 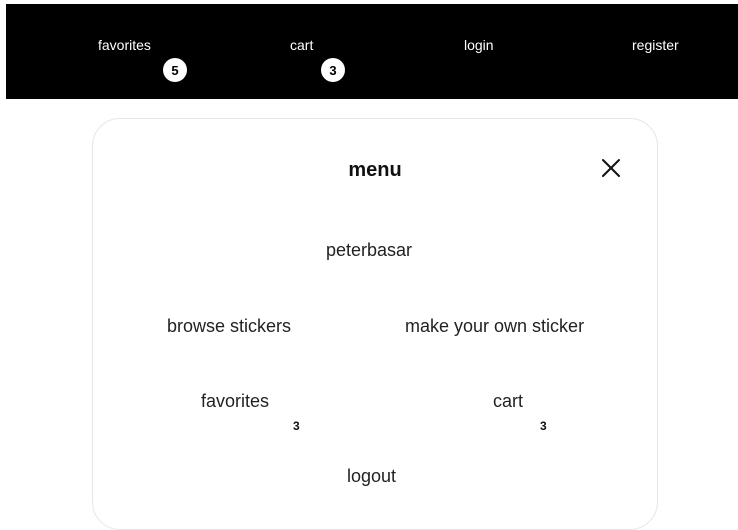 What do you see at coordinates (175, 70) in the screenshot?
I see `favorites-count-badge: 5` at bounding box center [175, 70].